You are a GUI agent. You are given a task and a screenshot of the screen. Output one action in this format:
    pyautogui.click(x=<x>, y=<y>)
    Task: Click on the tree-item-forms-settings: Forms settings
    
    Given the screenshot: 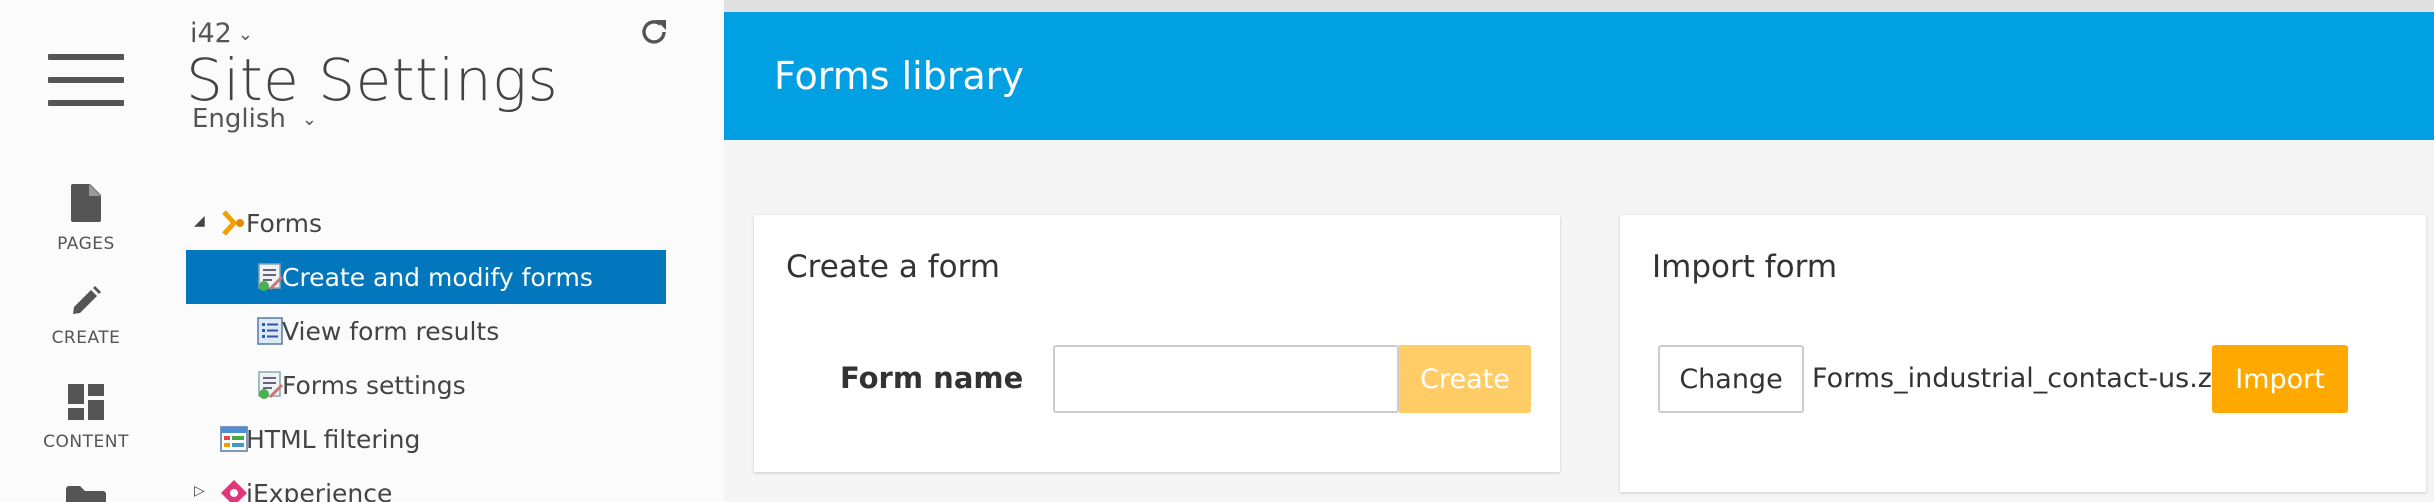 What is the action you would take?
    pyautogui.click(x=426, y=385)
    